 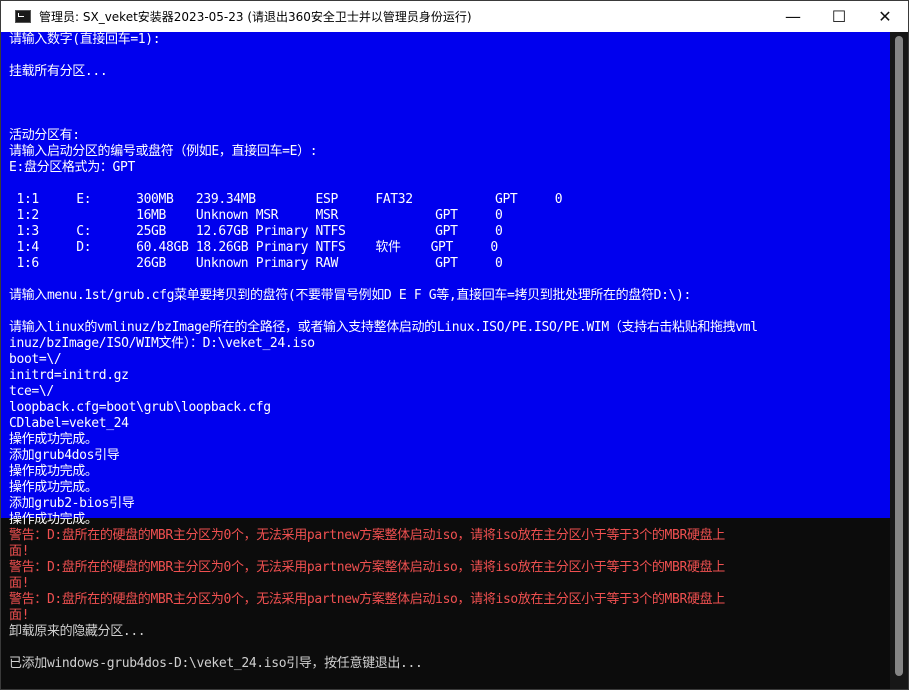 I want to click on console-line: 添加grub4dos引导, so click(x=64, y=455).